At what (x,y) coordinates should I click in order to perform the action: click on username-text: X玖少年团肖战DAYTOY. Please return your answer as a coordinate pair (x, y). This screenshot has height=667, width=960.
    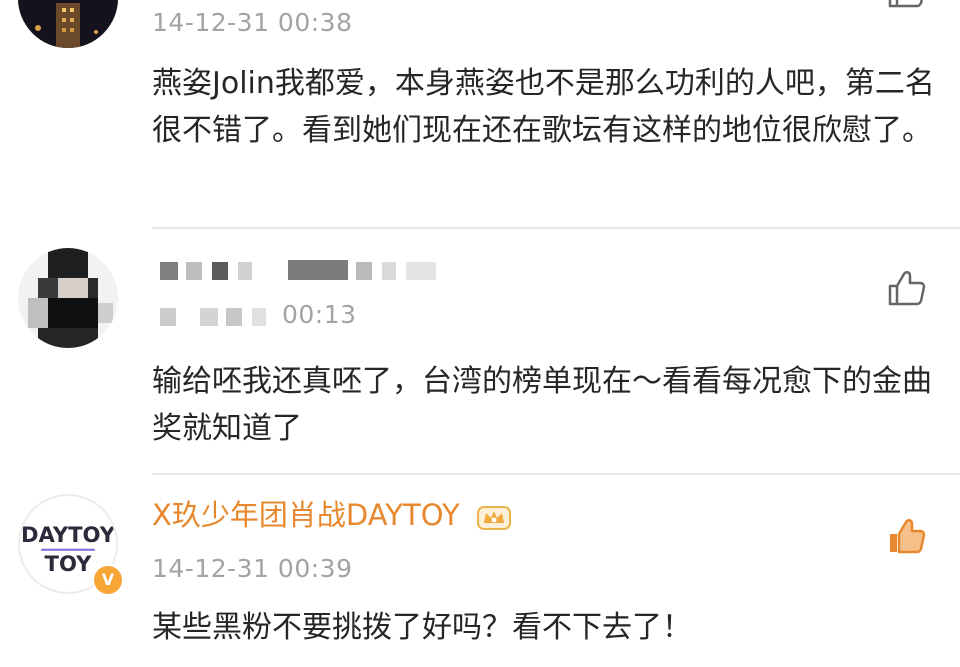
    Looking at the image, I should click on (306, 515).